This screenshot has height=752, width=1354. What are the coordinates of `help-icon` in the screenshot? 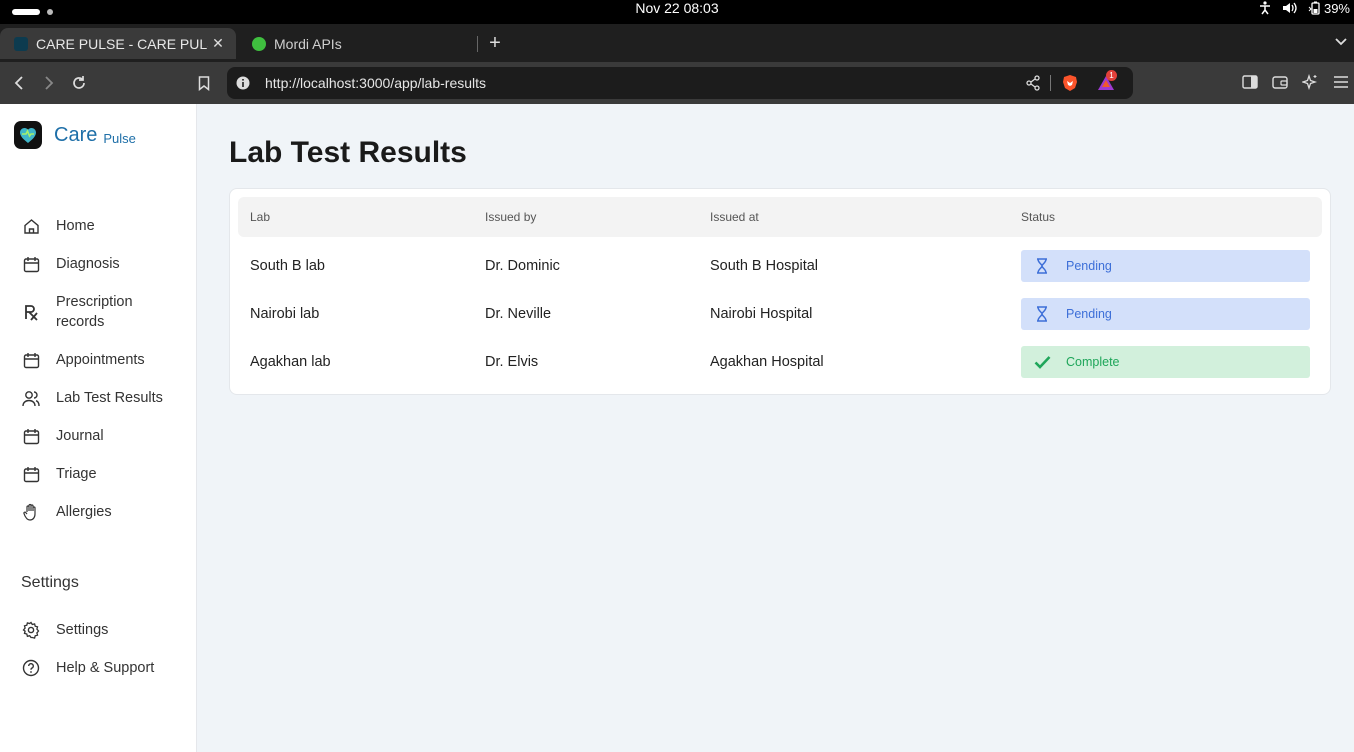 It's located at (31, 668).